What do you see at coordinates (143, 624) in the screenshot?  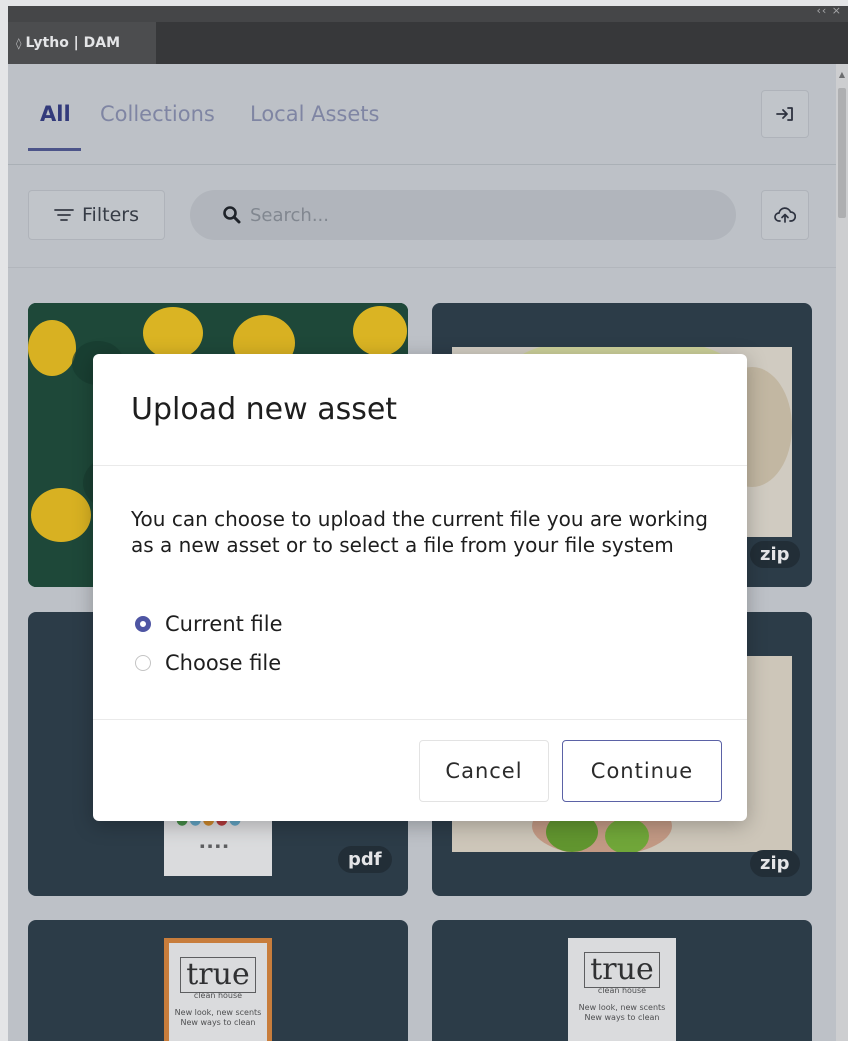 I see `radio-checked-icon` at bounding box center [143, 624].